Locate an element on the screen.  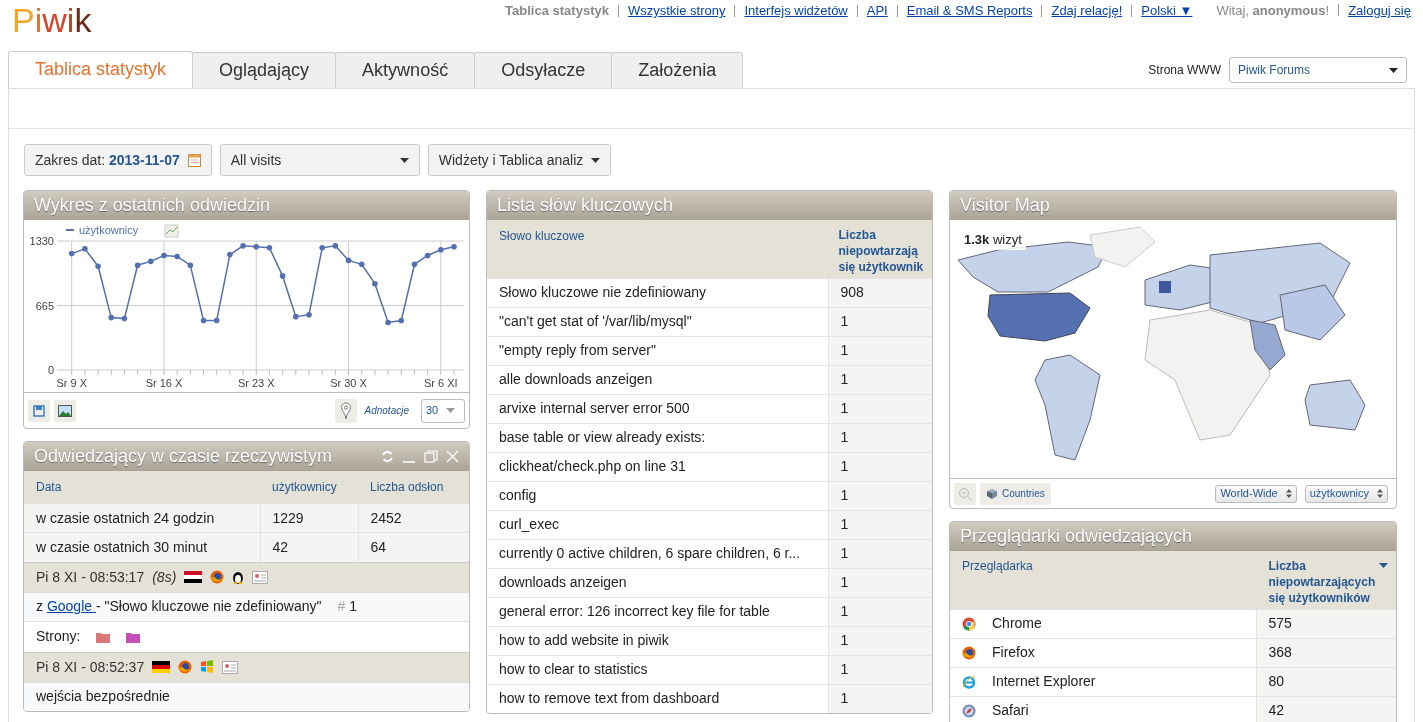
penguin-icon is located at coordinates (238, 577).